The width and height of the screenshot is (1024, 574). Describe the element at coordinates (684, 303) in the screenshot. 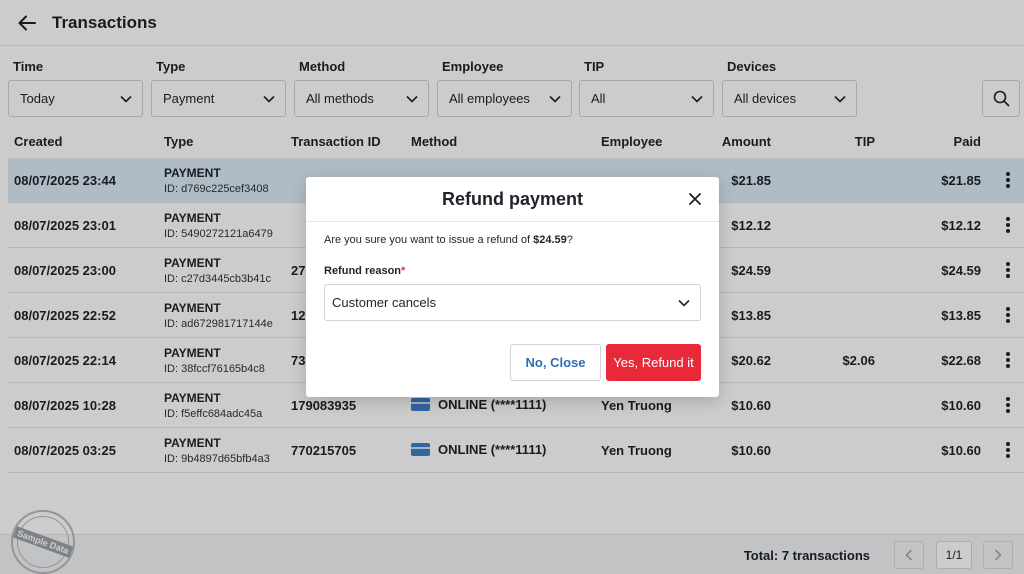

I see `chevron-down-icon` at that location.